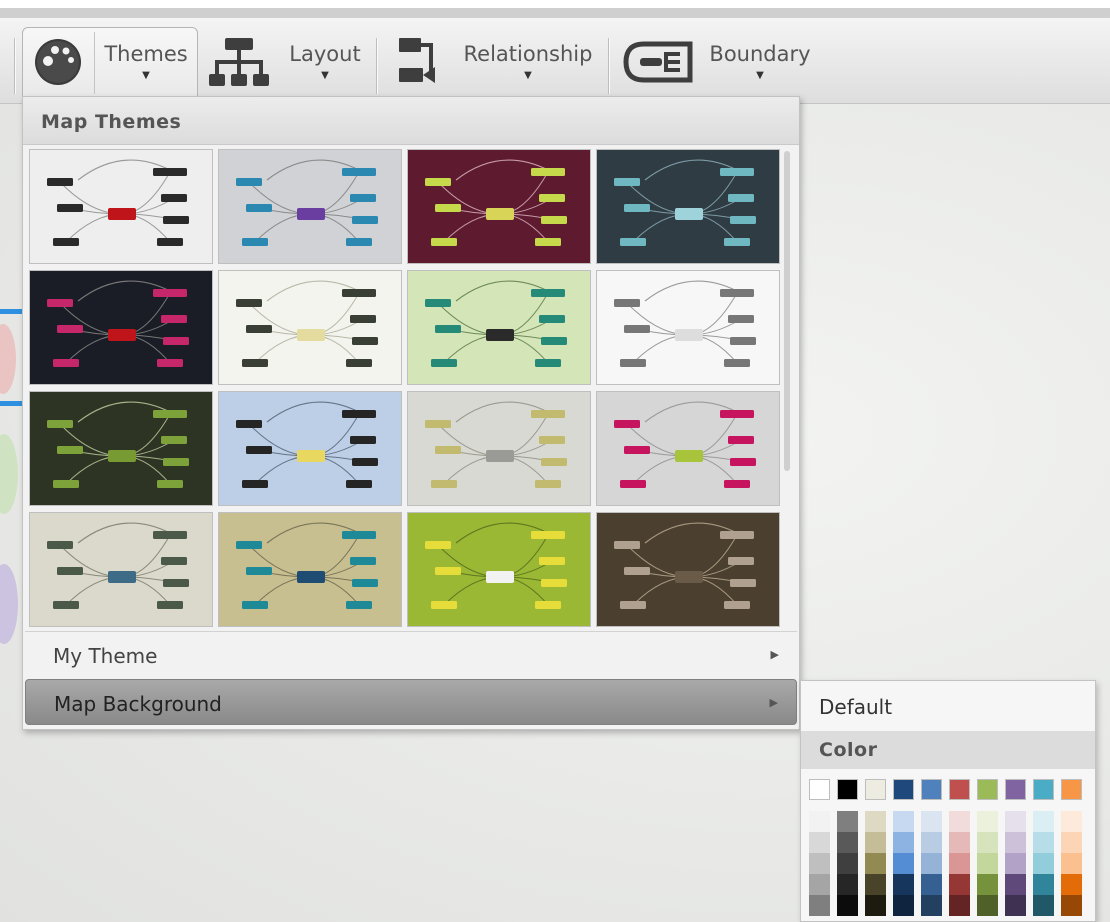 The height and width of the screenshot is (922, 1110). Describe the element at coordinates (528, 61) in the screenshot. I see `relationship-dropdown: Relationship ▼` at that location.